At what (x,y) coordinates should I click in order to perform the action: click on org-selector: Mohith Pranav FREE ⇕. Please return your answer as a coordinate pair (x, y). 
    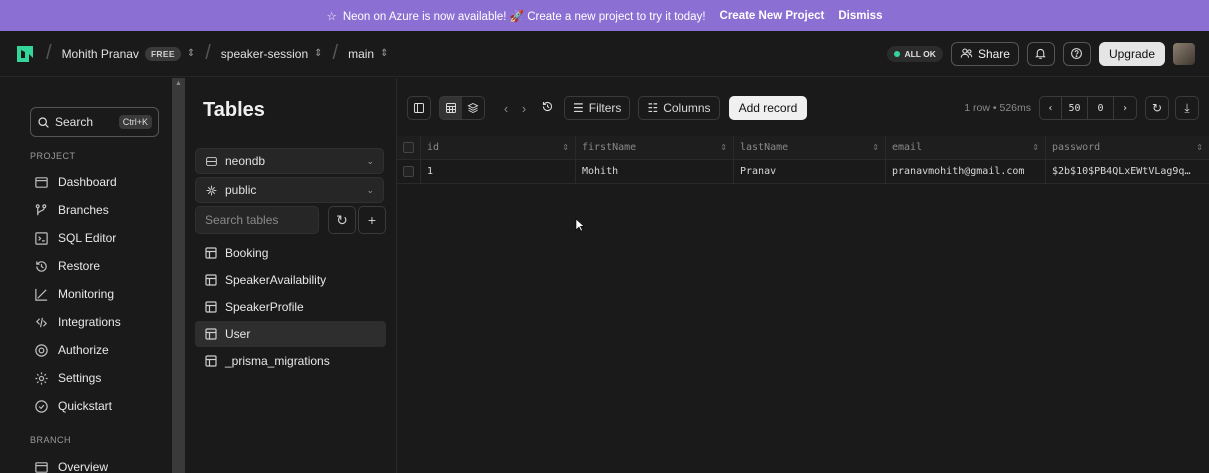
    Looking at the image, I should click on (128, 53).